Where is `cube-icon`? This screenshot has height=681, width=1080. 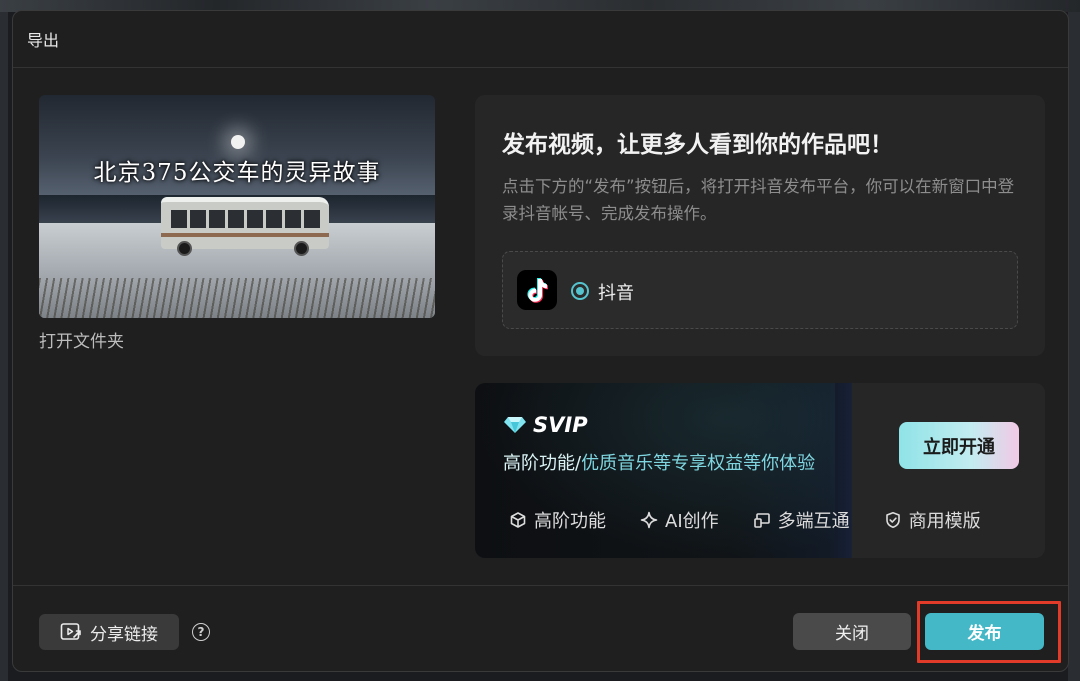
cube-icon is located at coordinates (518, 520).